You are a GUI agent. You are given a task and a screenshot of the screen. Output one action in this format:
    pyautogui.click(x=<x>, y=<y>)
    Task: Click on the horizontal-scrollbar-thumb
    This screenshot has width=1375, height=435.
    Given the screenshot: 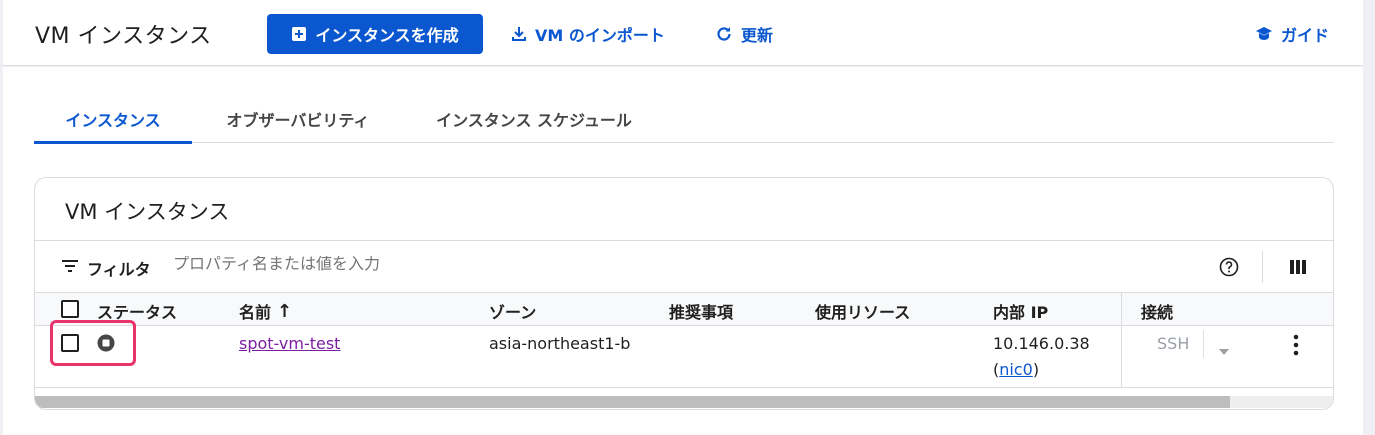 What is the action you would take?
    pyautogui.click(x=632, y=402)
    